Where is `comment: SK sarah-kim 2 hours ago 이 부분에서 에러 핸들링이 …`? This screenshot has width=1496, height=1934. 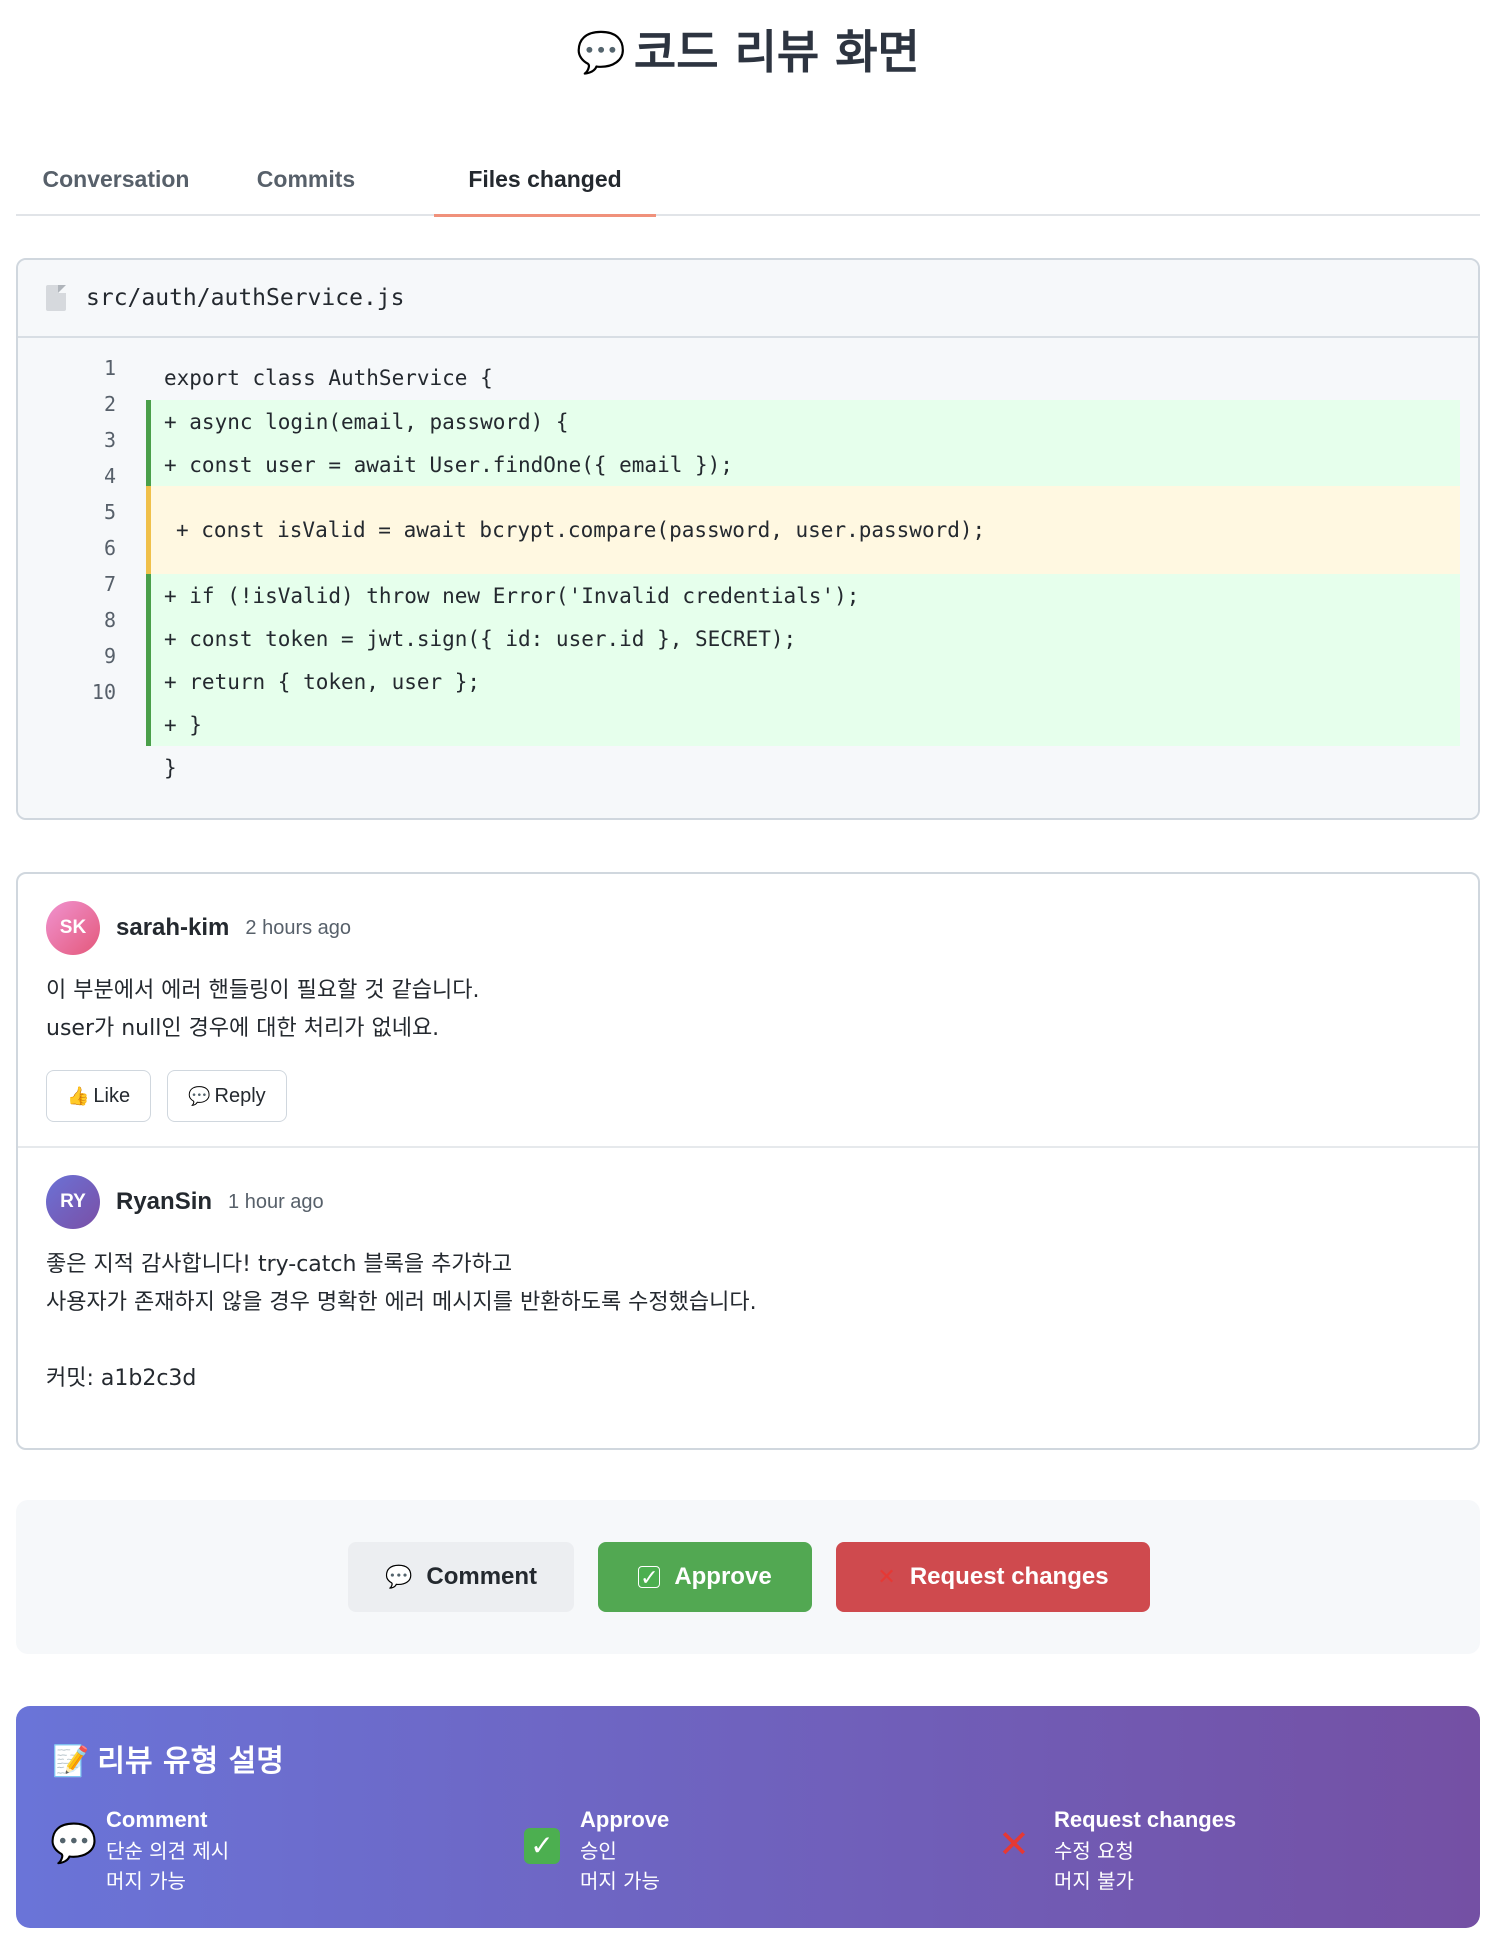 comment: SK sarah-kim 2 hours ago 이 부분에서 에러 핸들링이 … is located at coordinates (748, 1011).